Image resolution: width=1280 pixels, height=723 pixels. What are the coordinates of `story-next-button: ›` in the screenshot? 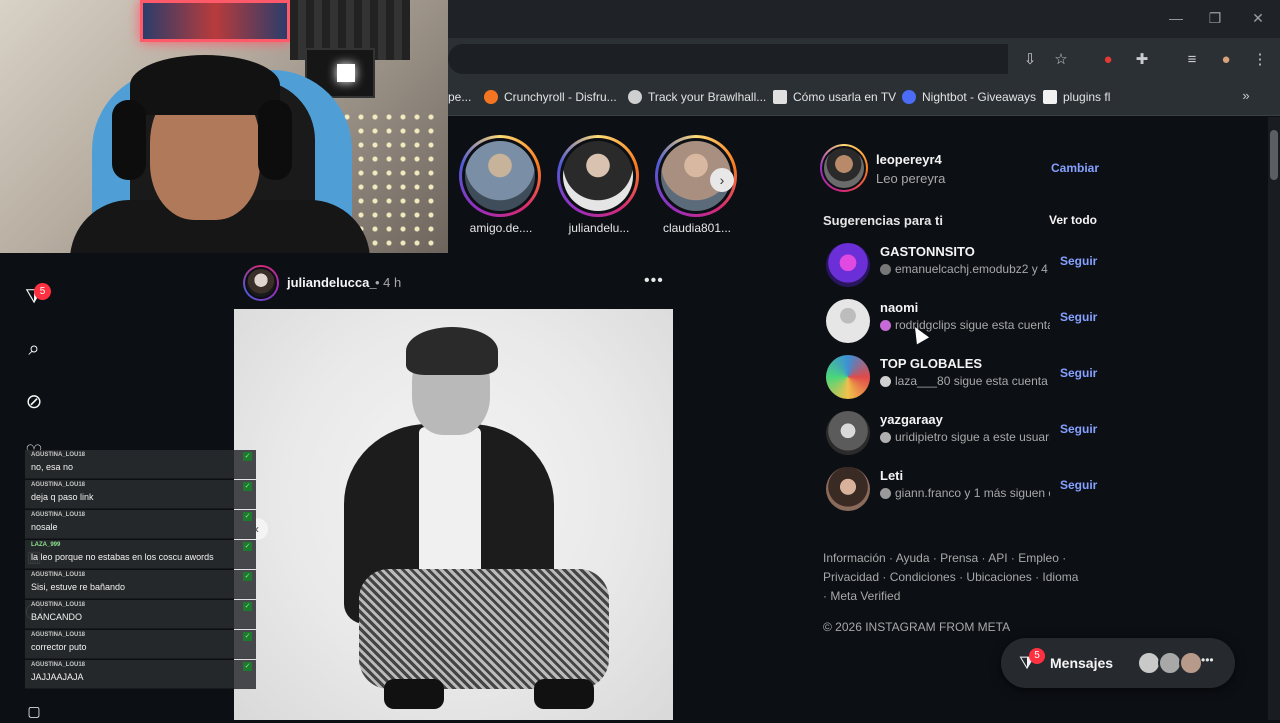 It's located at (722, 180).